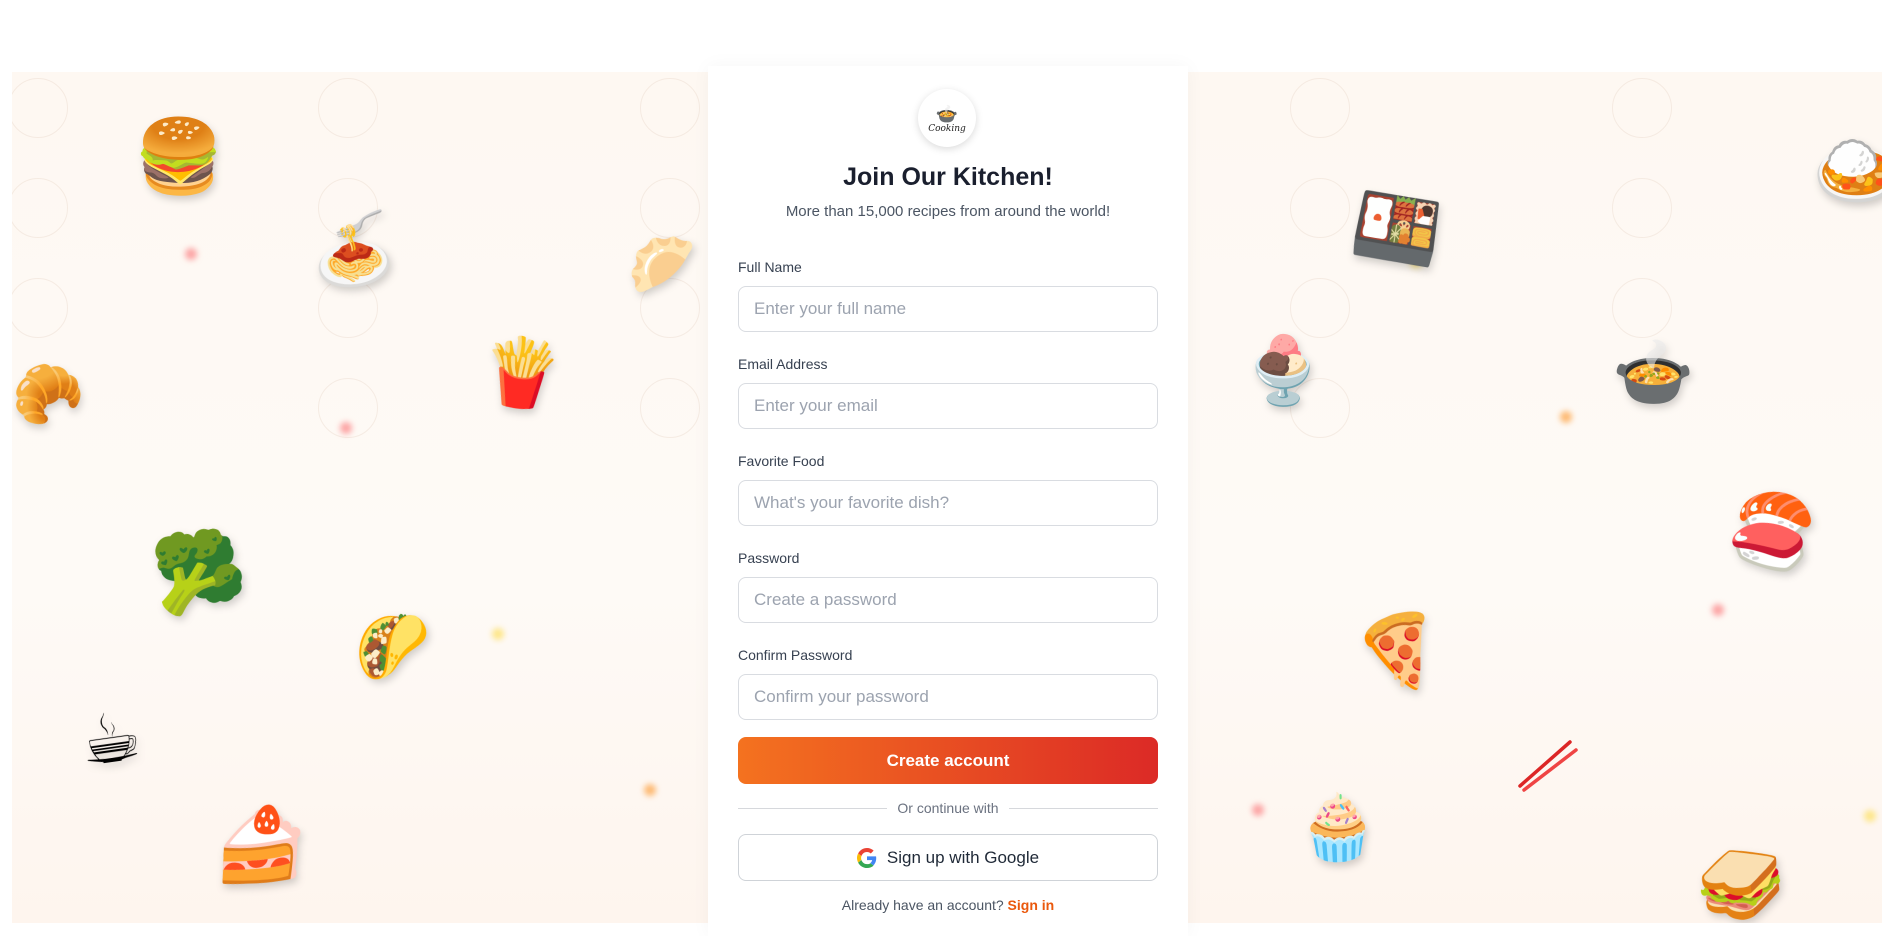  I want to click on pizza-icon: 🍕, so click(1395, 647).